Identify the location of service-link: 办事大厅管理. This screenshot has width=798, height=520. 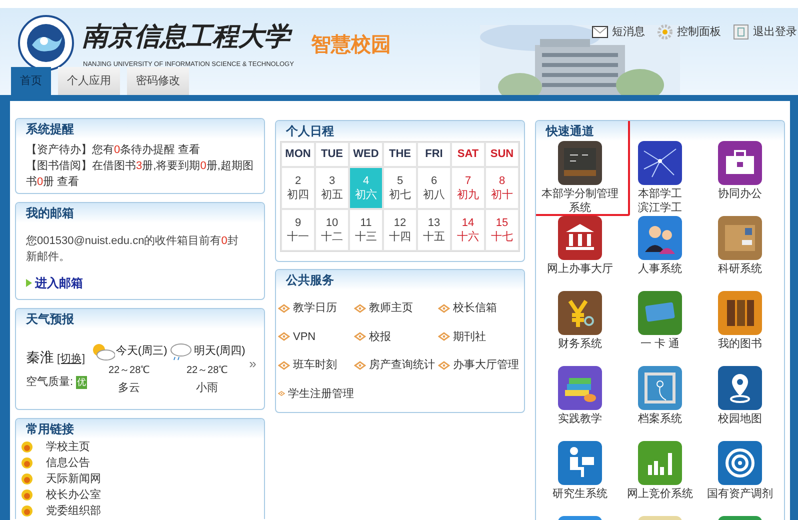
(486, 365).